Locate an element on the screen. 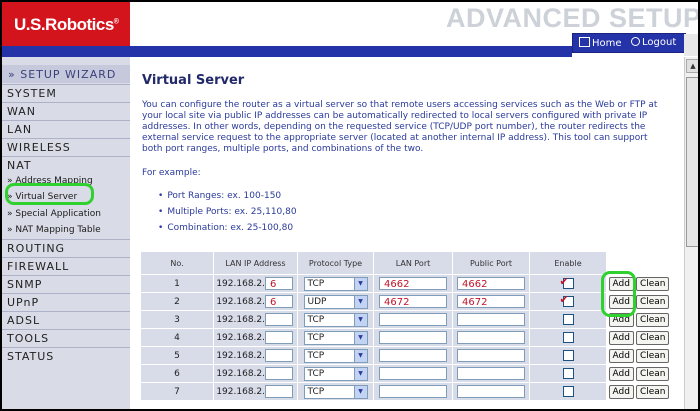 This screenshot has height=411, width=700. usrobotics-logo: U.S.Robotics® is located at coordinates (66, 24).